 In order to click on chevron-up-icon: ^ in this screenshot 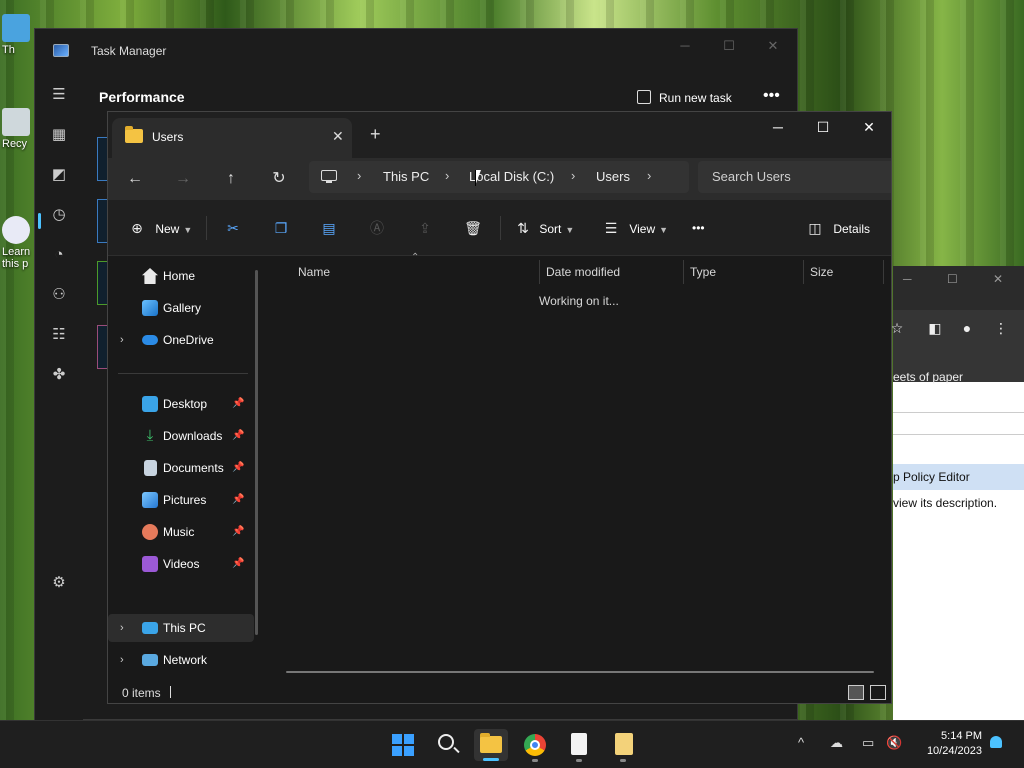, I will do `click(801, 742)`.